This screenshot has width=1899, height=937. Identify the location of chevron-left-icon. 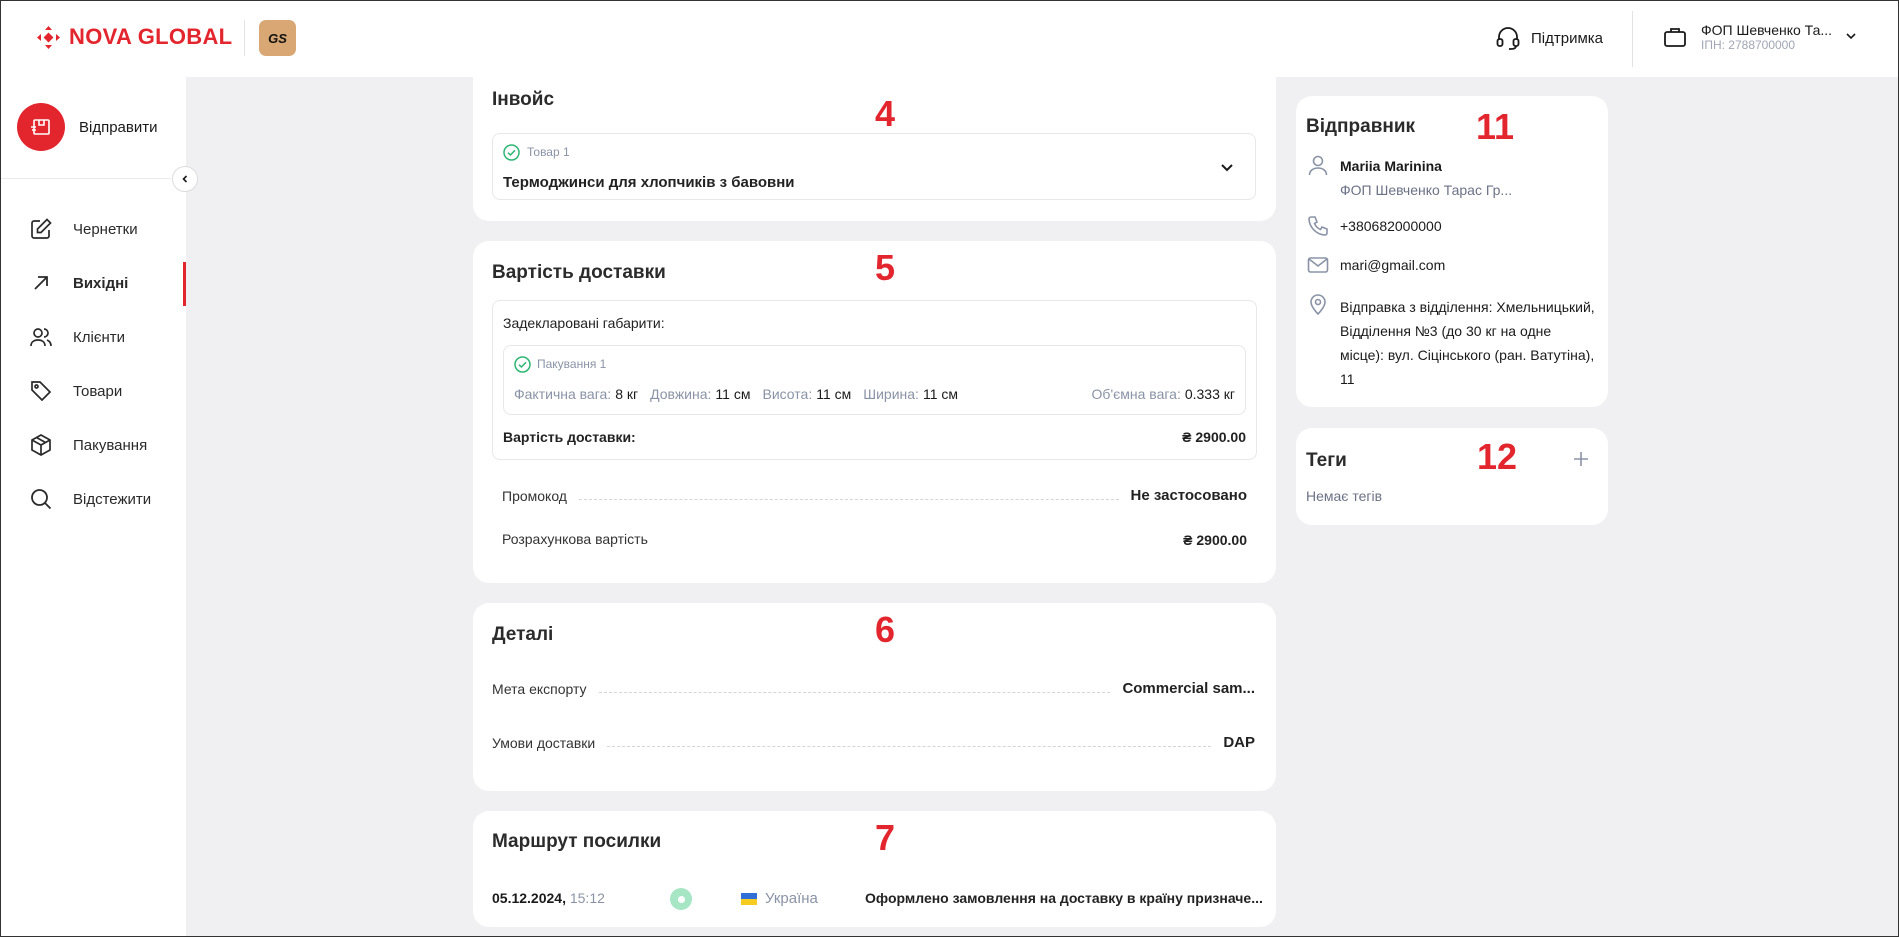
(185, 179).